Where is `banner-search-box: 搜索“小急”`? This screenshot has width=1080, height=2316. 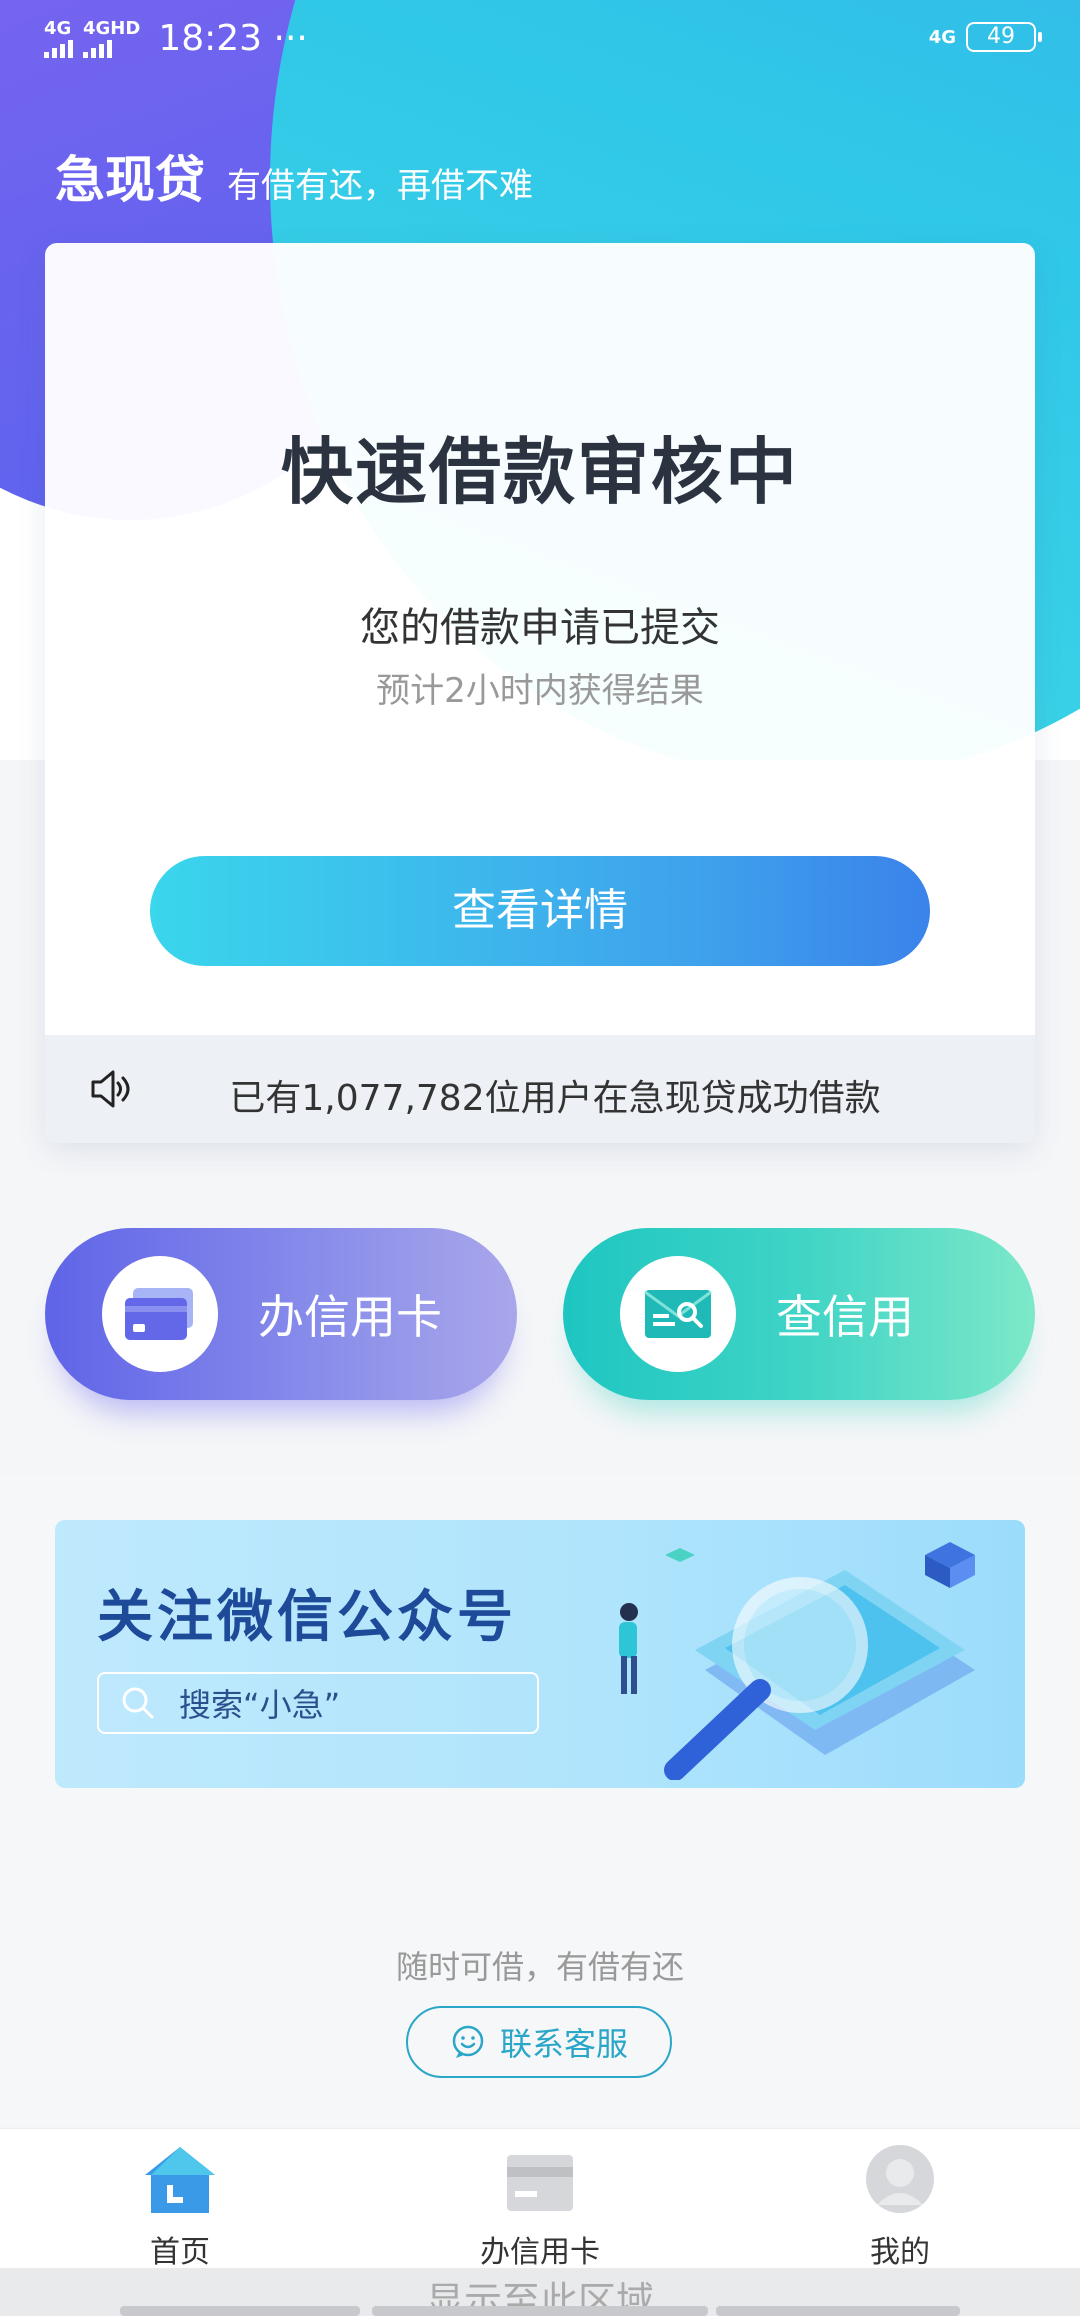 banner-search-box: 搜索“小急” is located at coordinates (318, 1703).